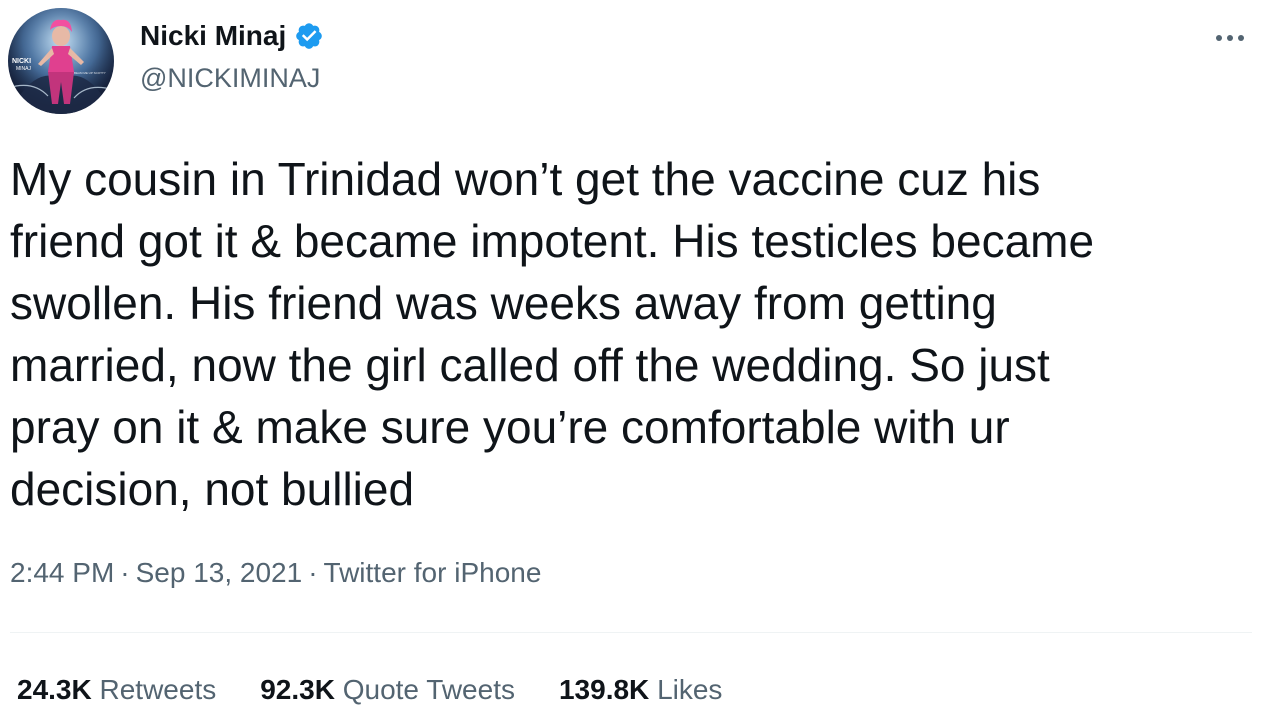 The height and width of the screenshot is (720, 1280). I want to click on likes-stat: 139.8K Likes, so click(640, 690).